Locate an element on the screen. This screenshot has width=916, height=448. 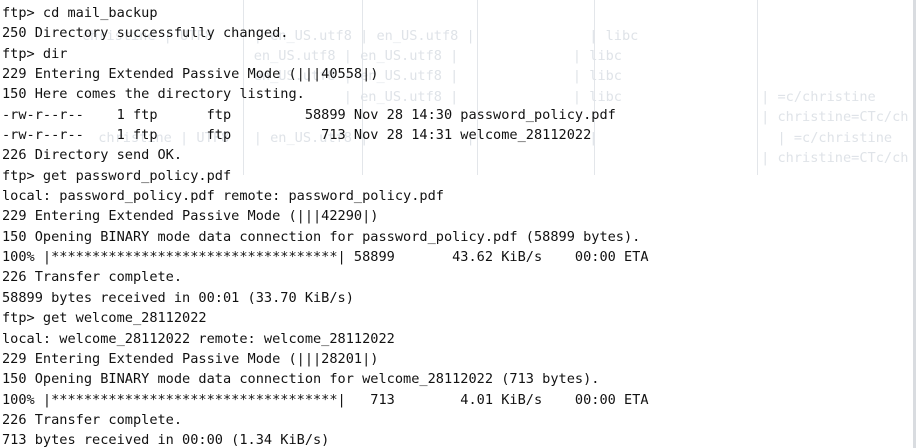
output-line: 250 Directory successfully changed. is located at coordinates (145, 33).